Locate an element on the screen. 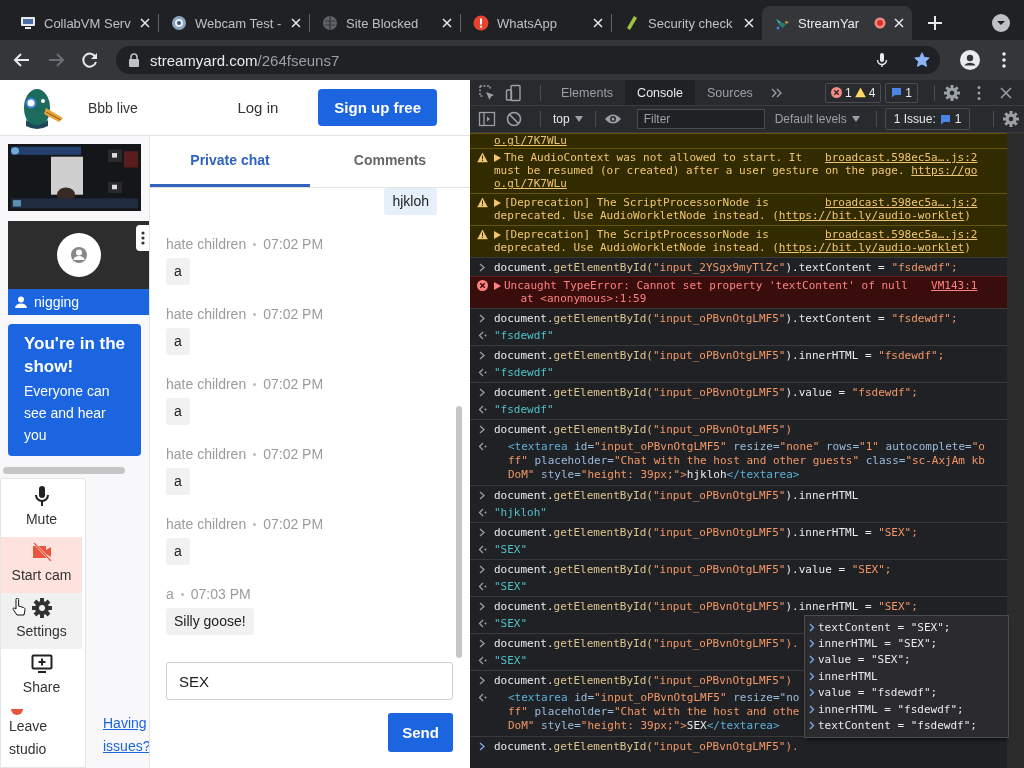 Image resolution: width=1024 pixels, height=768 pixels. chat-message: a is located at coordinates (178, 411).